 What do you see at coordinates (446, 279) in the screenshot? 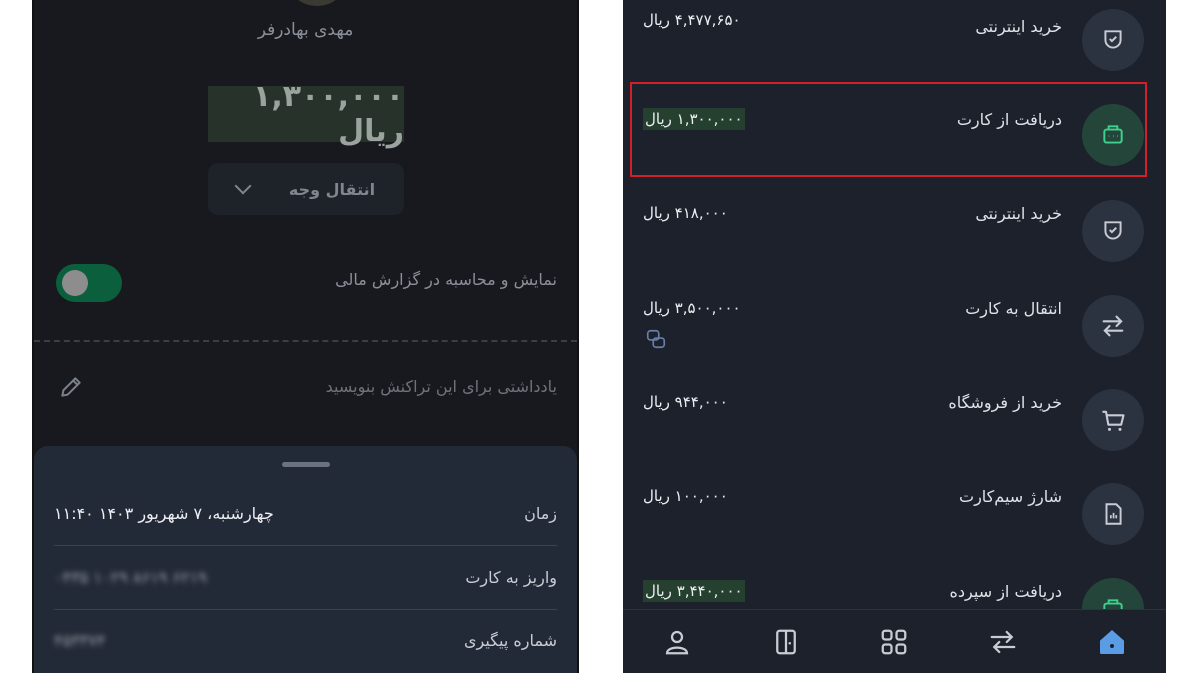
I see `financial-report-label: نمایش و محاسبه در گزارش مالی` at bounding box center [446, 279].